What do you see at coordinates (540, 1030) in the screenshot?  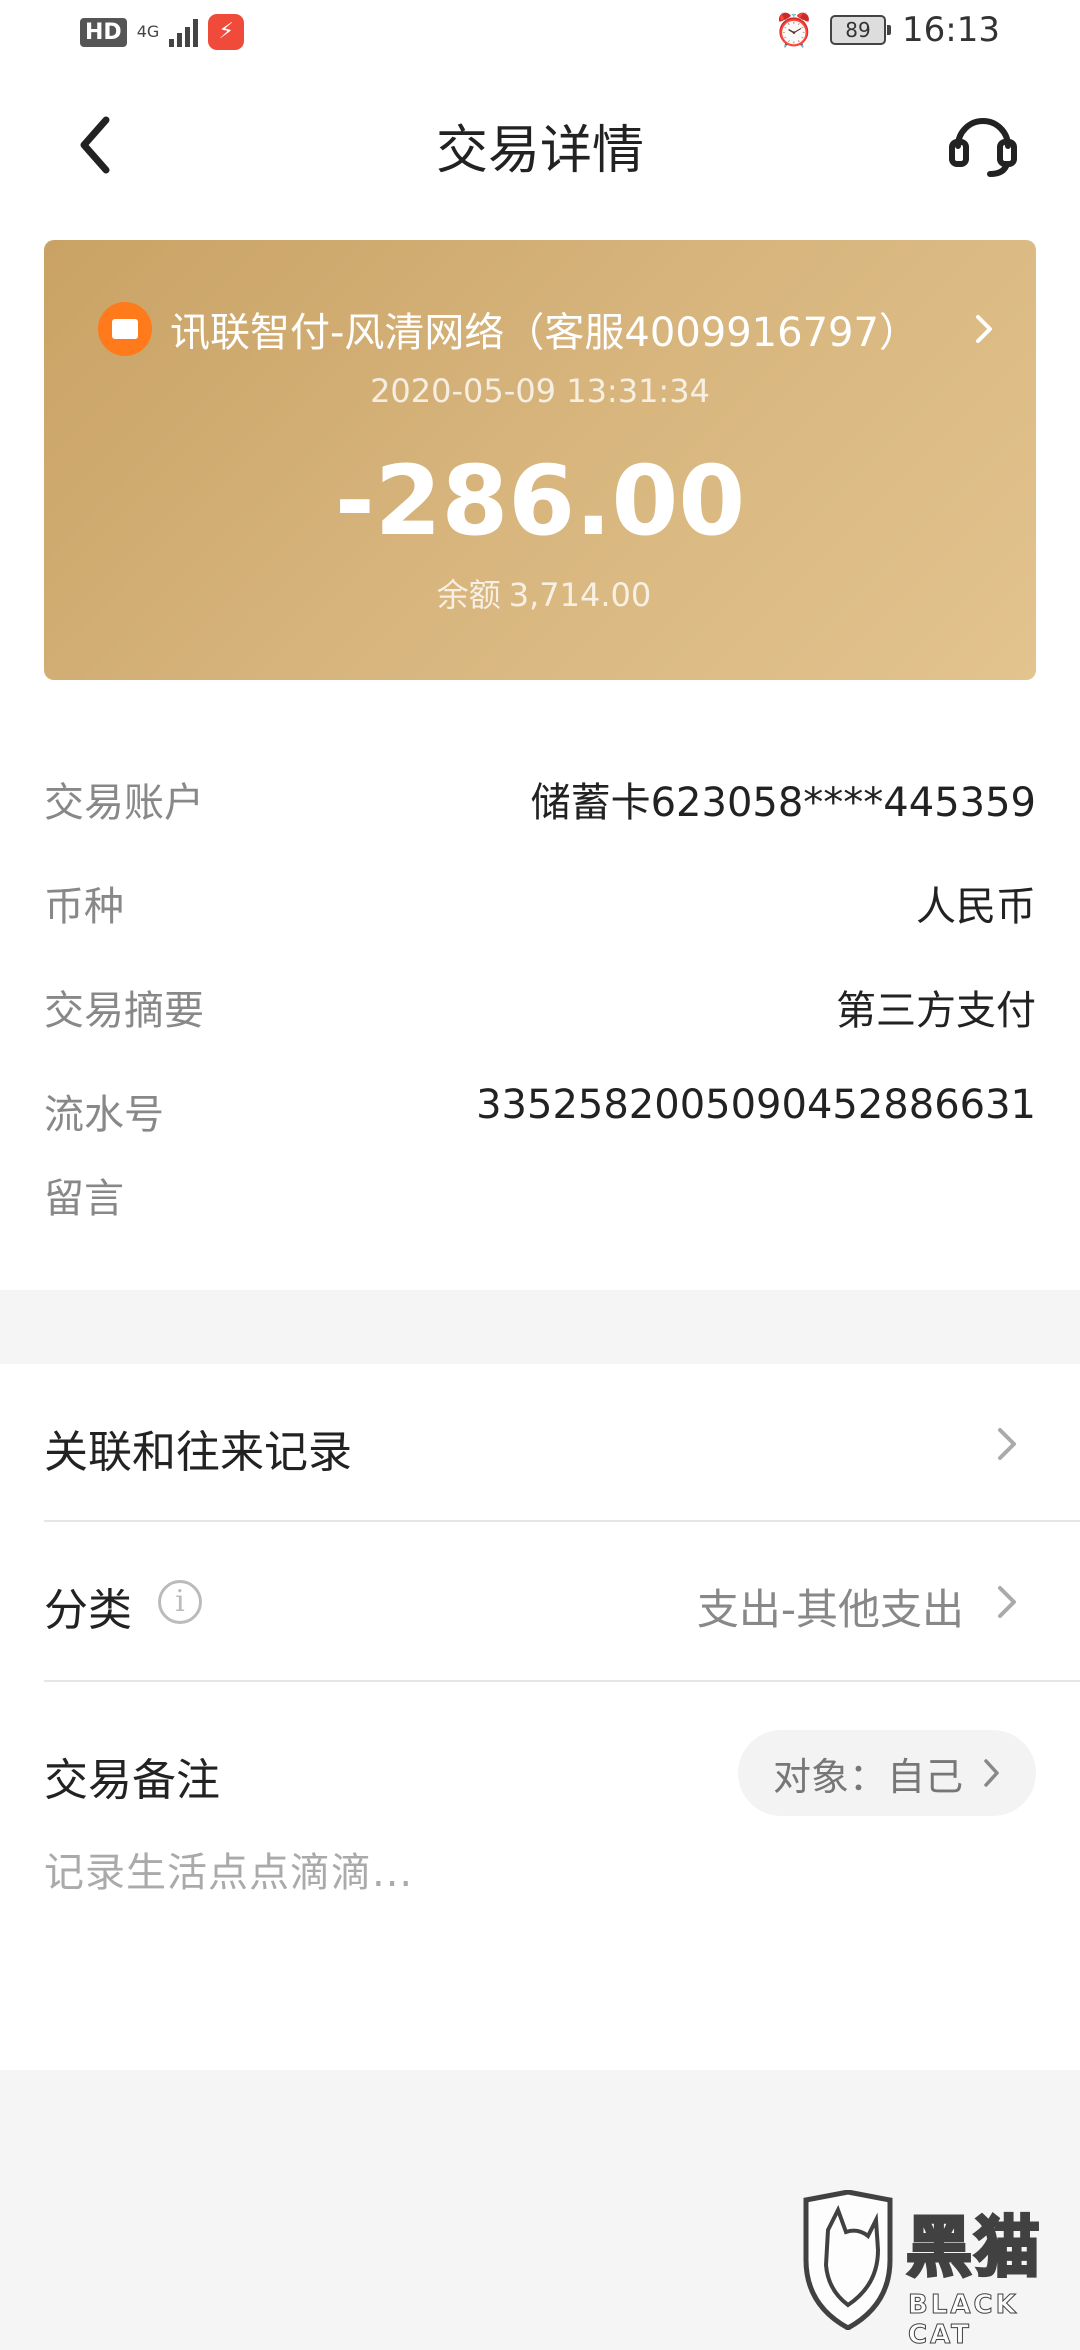 I see `detail-row-summary: 交易摘要 第三方支付` at bounding box center [540, 1030].